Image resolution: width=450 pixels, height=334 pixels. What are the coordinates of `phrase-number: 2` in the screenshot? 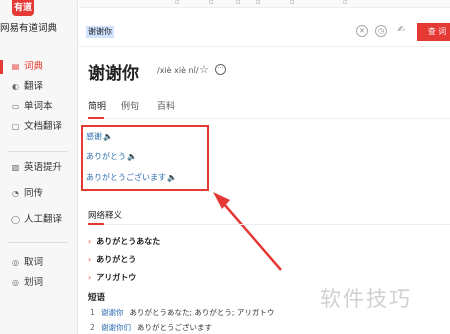 It's located at (92, 327).